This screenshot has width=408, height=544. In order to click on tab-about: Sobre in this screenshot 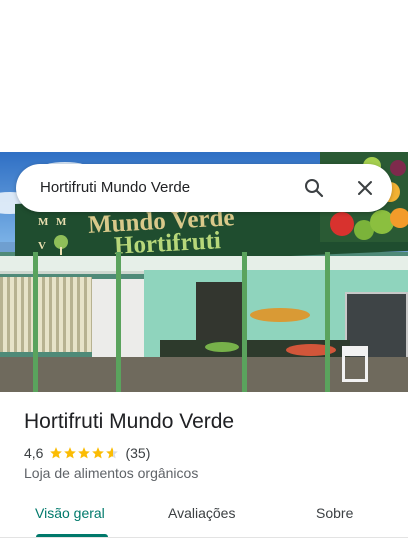, I will do `click(334, 513)`.